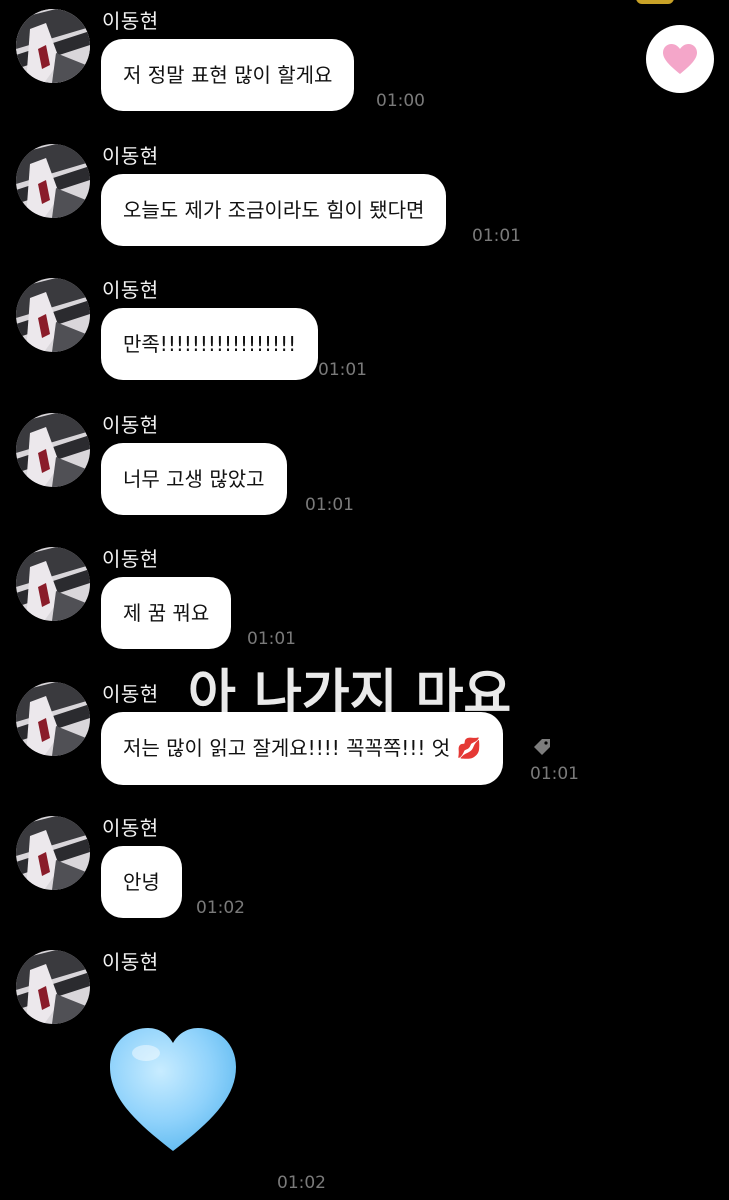 The image size is (729, 1200). What do you see at coordinates (166, 613) in the screenshot?
I see `message-bubble: 제 꿈 꿔요` at bounding box center [166, 613].